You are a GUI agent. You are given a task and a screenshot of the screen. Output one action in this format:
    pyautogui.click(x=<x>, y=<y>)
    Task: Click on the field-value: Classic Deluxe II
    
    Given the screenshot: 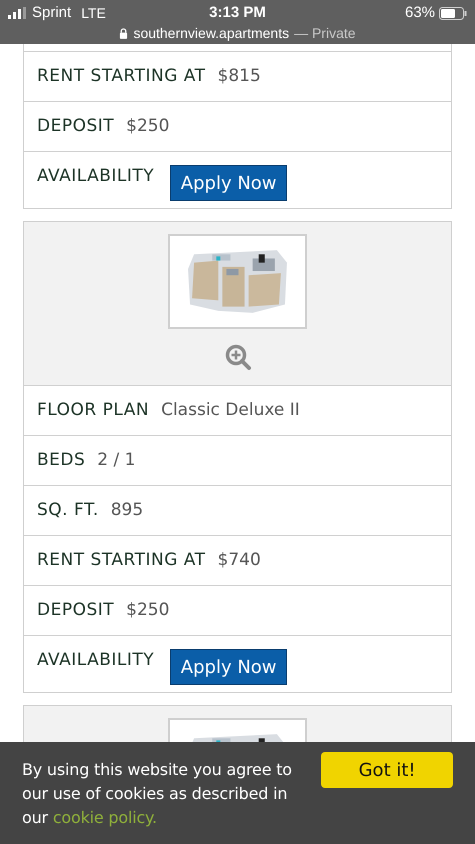 What is the action you would take?
    pyautogui.click(x=230, y=410)
    